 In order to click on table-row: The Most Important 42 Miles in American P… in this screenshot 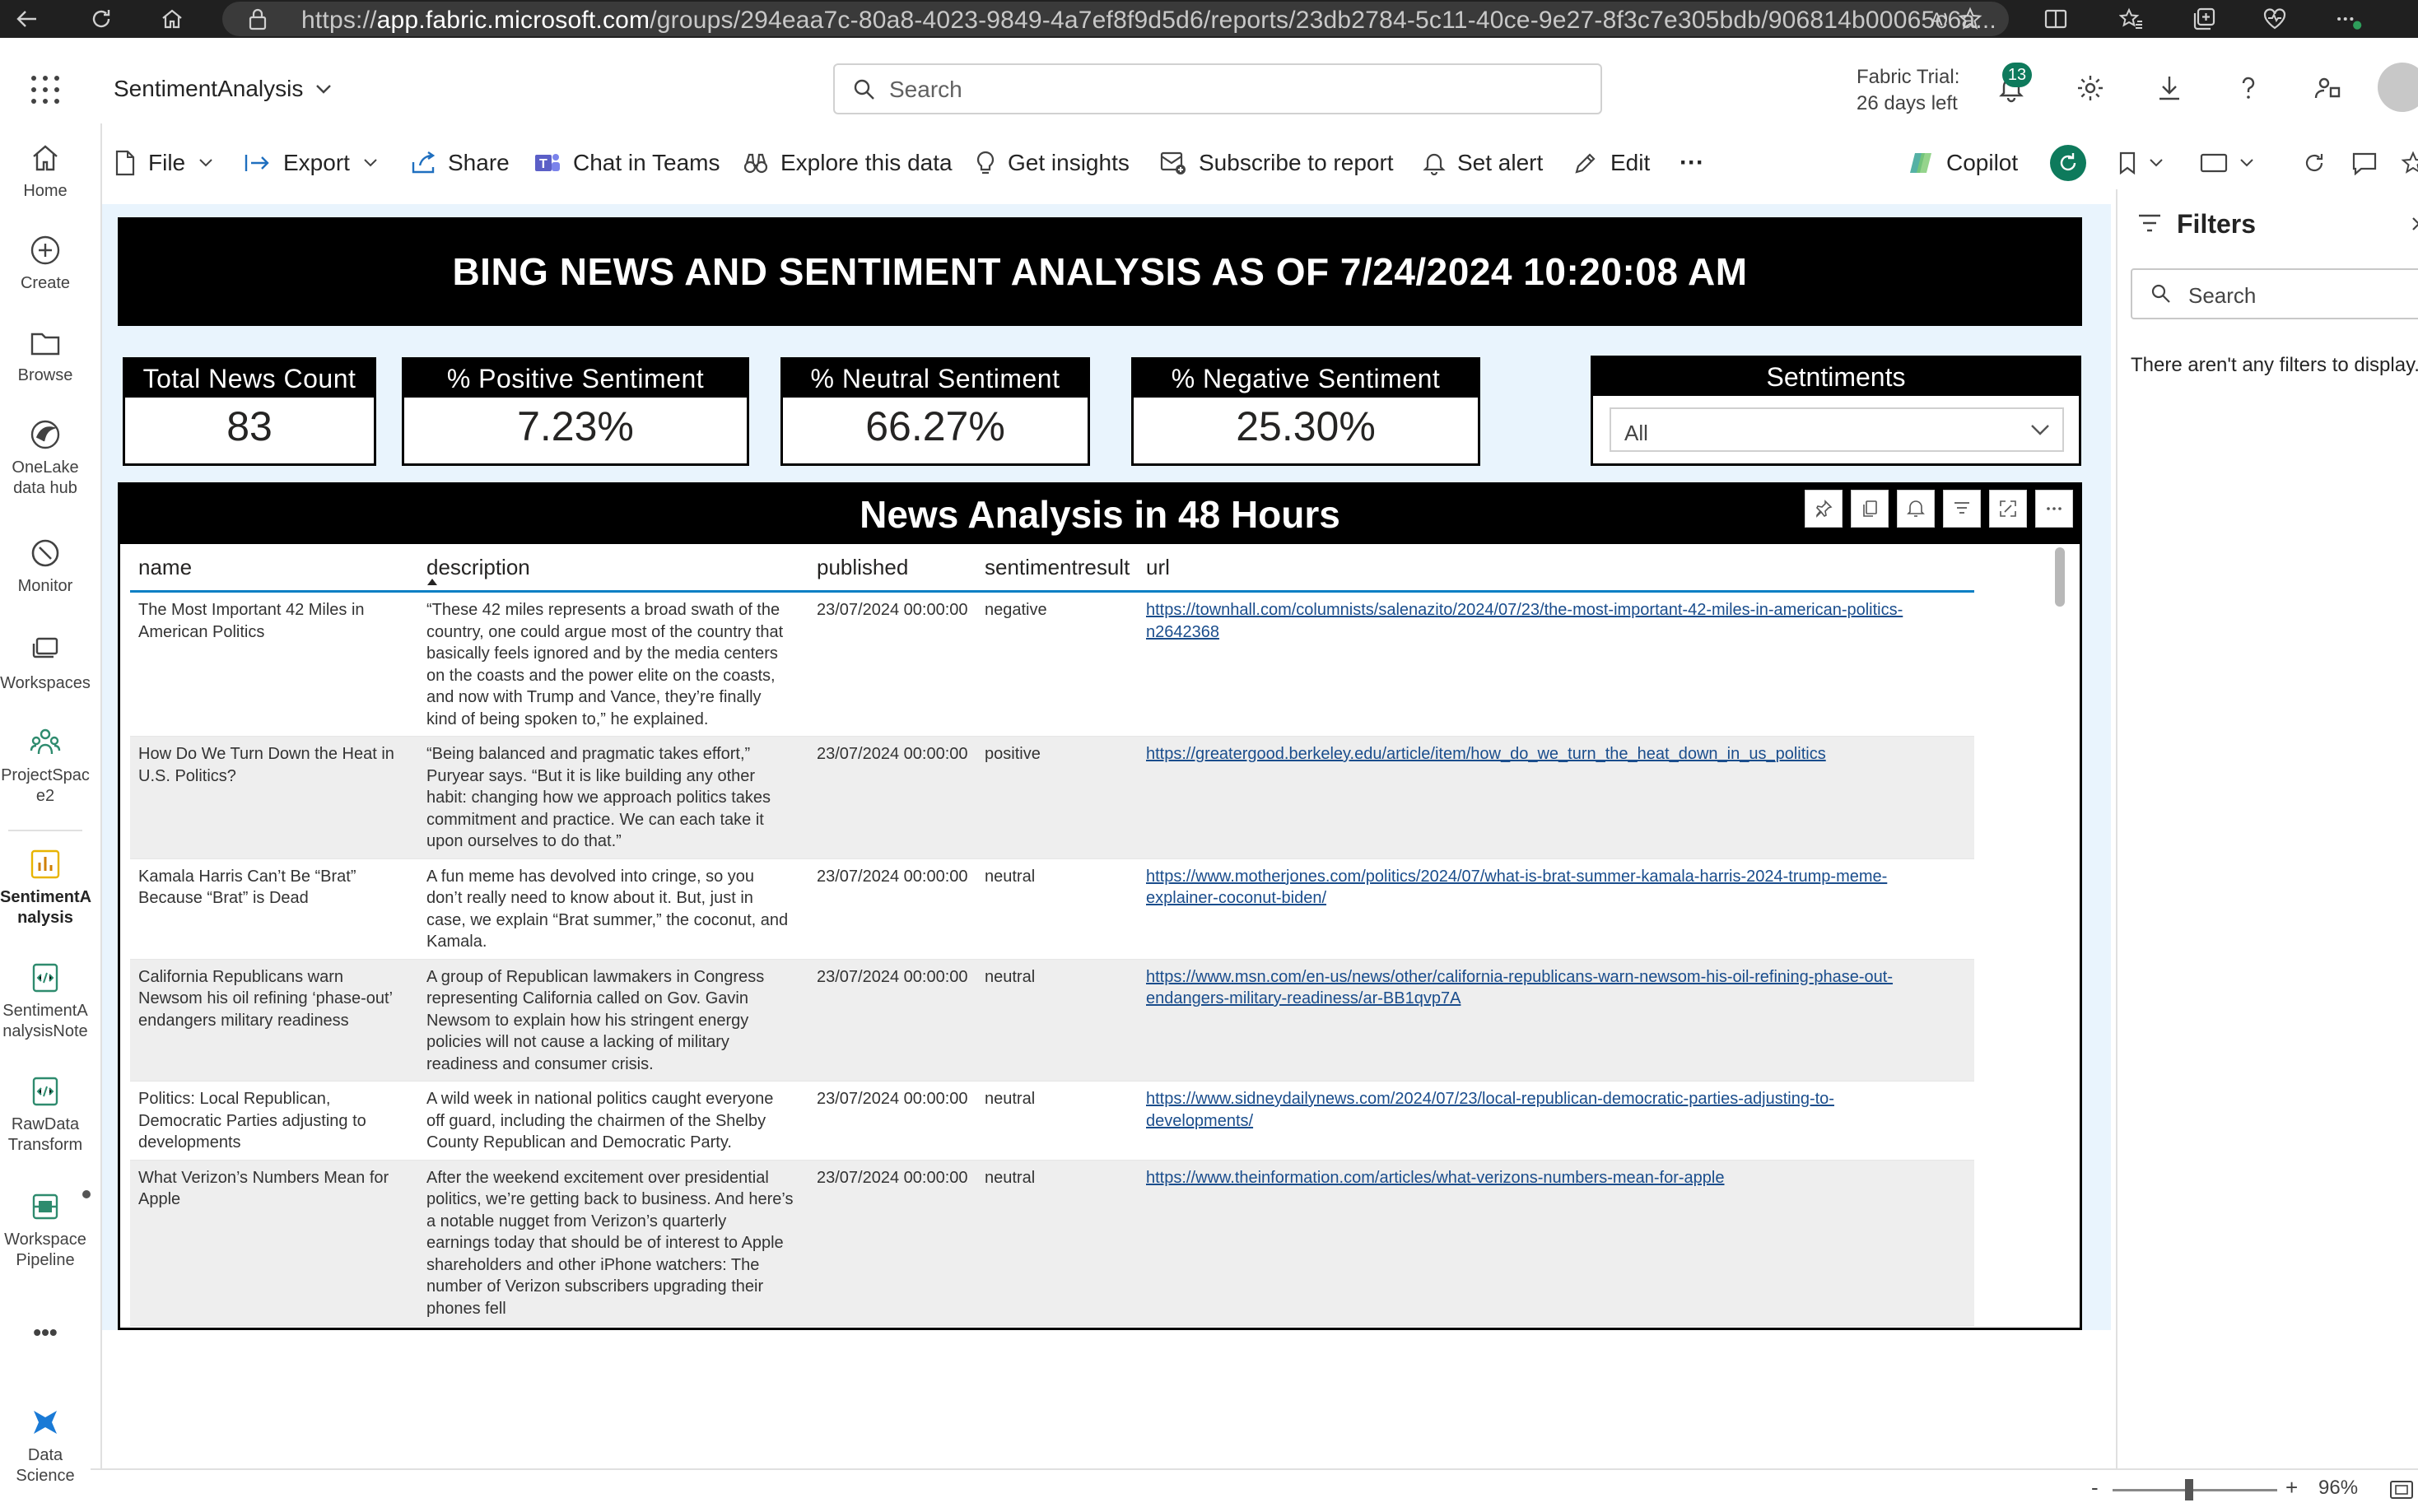, I will do `click(1052, 665)`.